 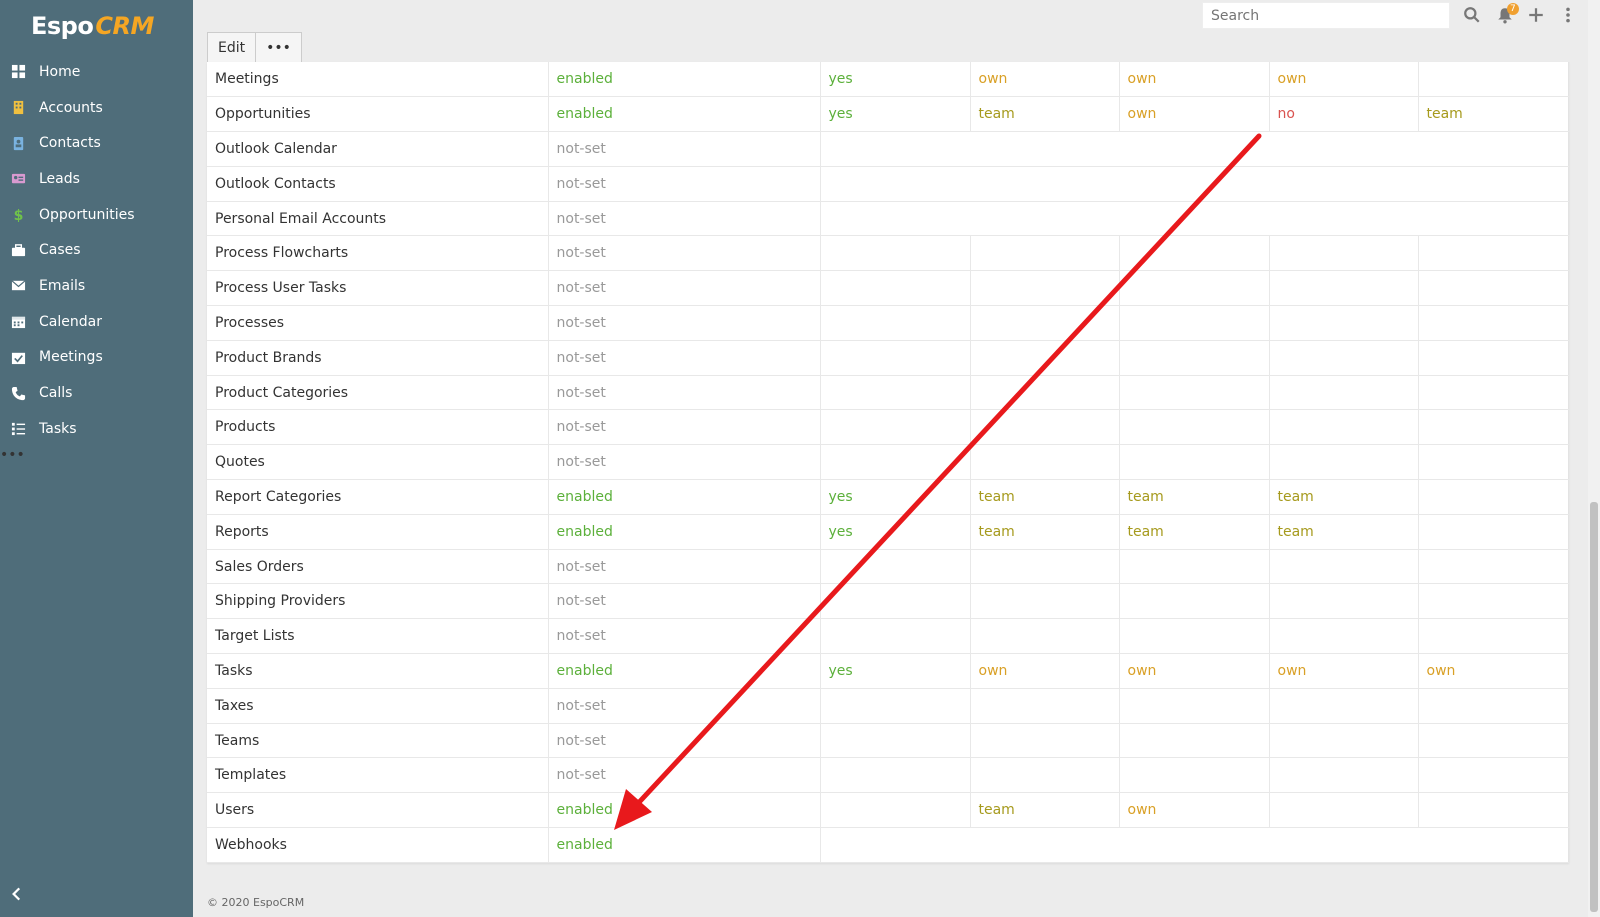 I want to click on sidebar-item-accounts: Accounts, so click(x=96, y=108).